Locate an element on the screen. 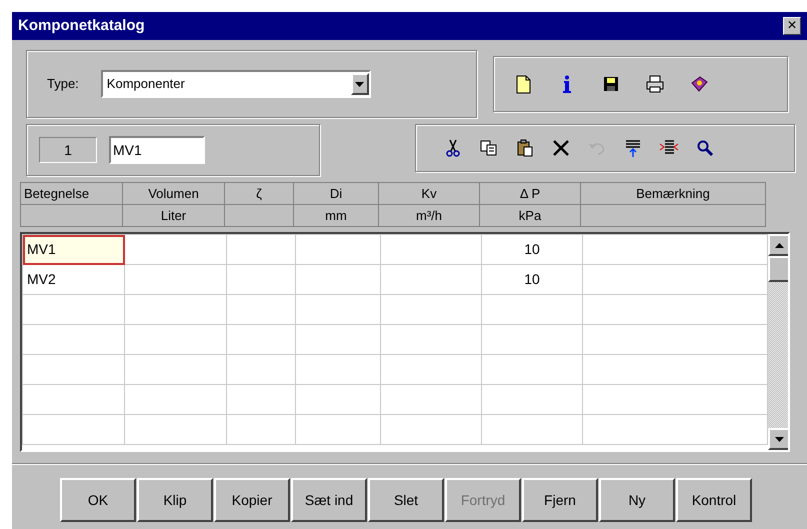 The image size is (807, 529). column-header: Δ P is located at coordinates (530, 193).